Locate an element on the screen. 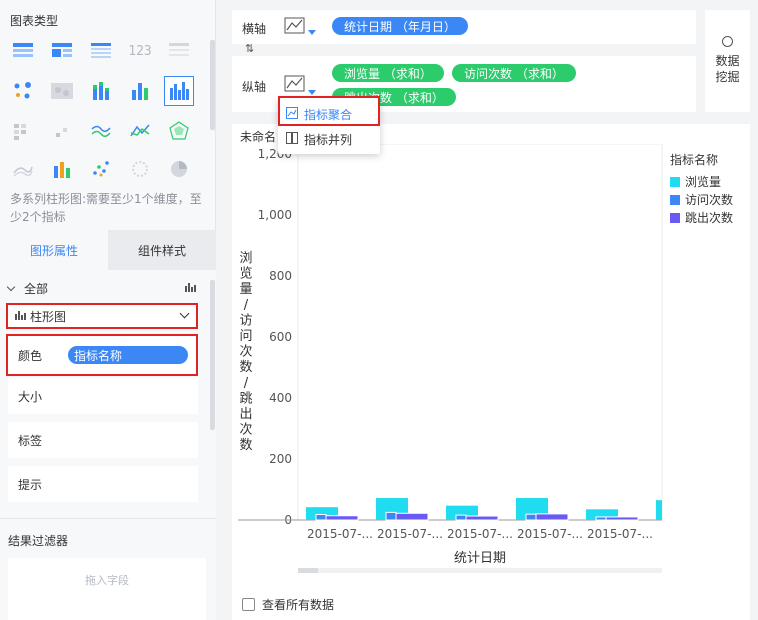 This screenshot has width=758, height=620. hint-card: 提示 is located at coordinates (103, 484).